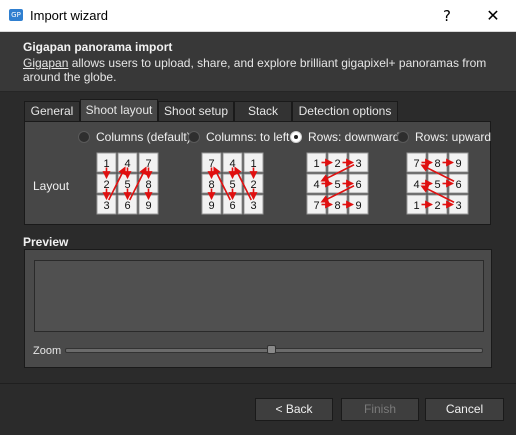 The height and width of the screenshot is (435, 516). Describe the element at coordinates (47, 351) in the screenshot. I see `zoom-label: Zoom` at that location.